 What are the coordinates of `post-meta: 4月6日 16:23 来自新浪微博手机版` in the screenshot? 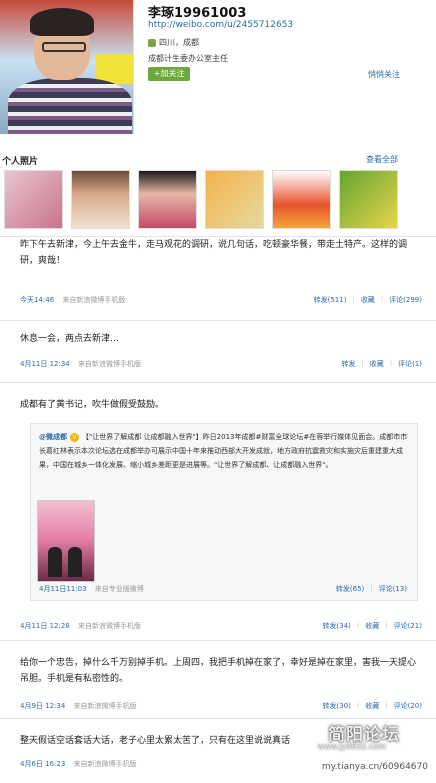 It's located at (78, 764).